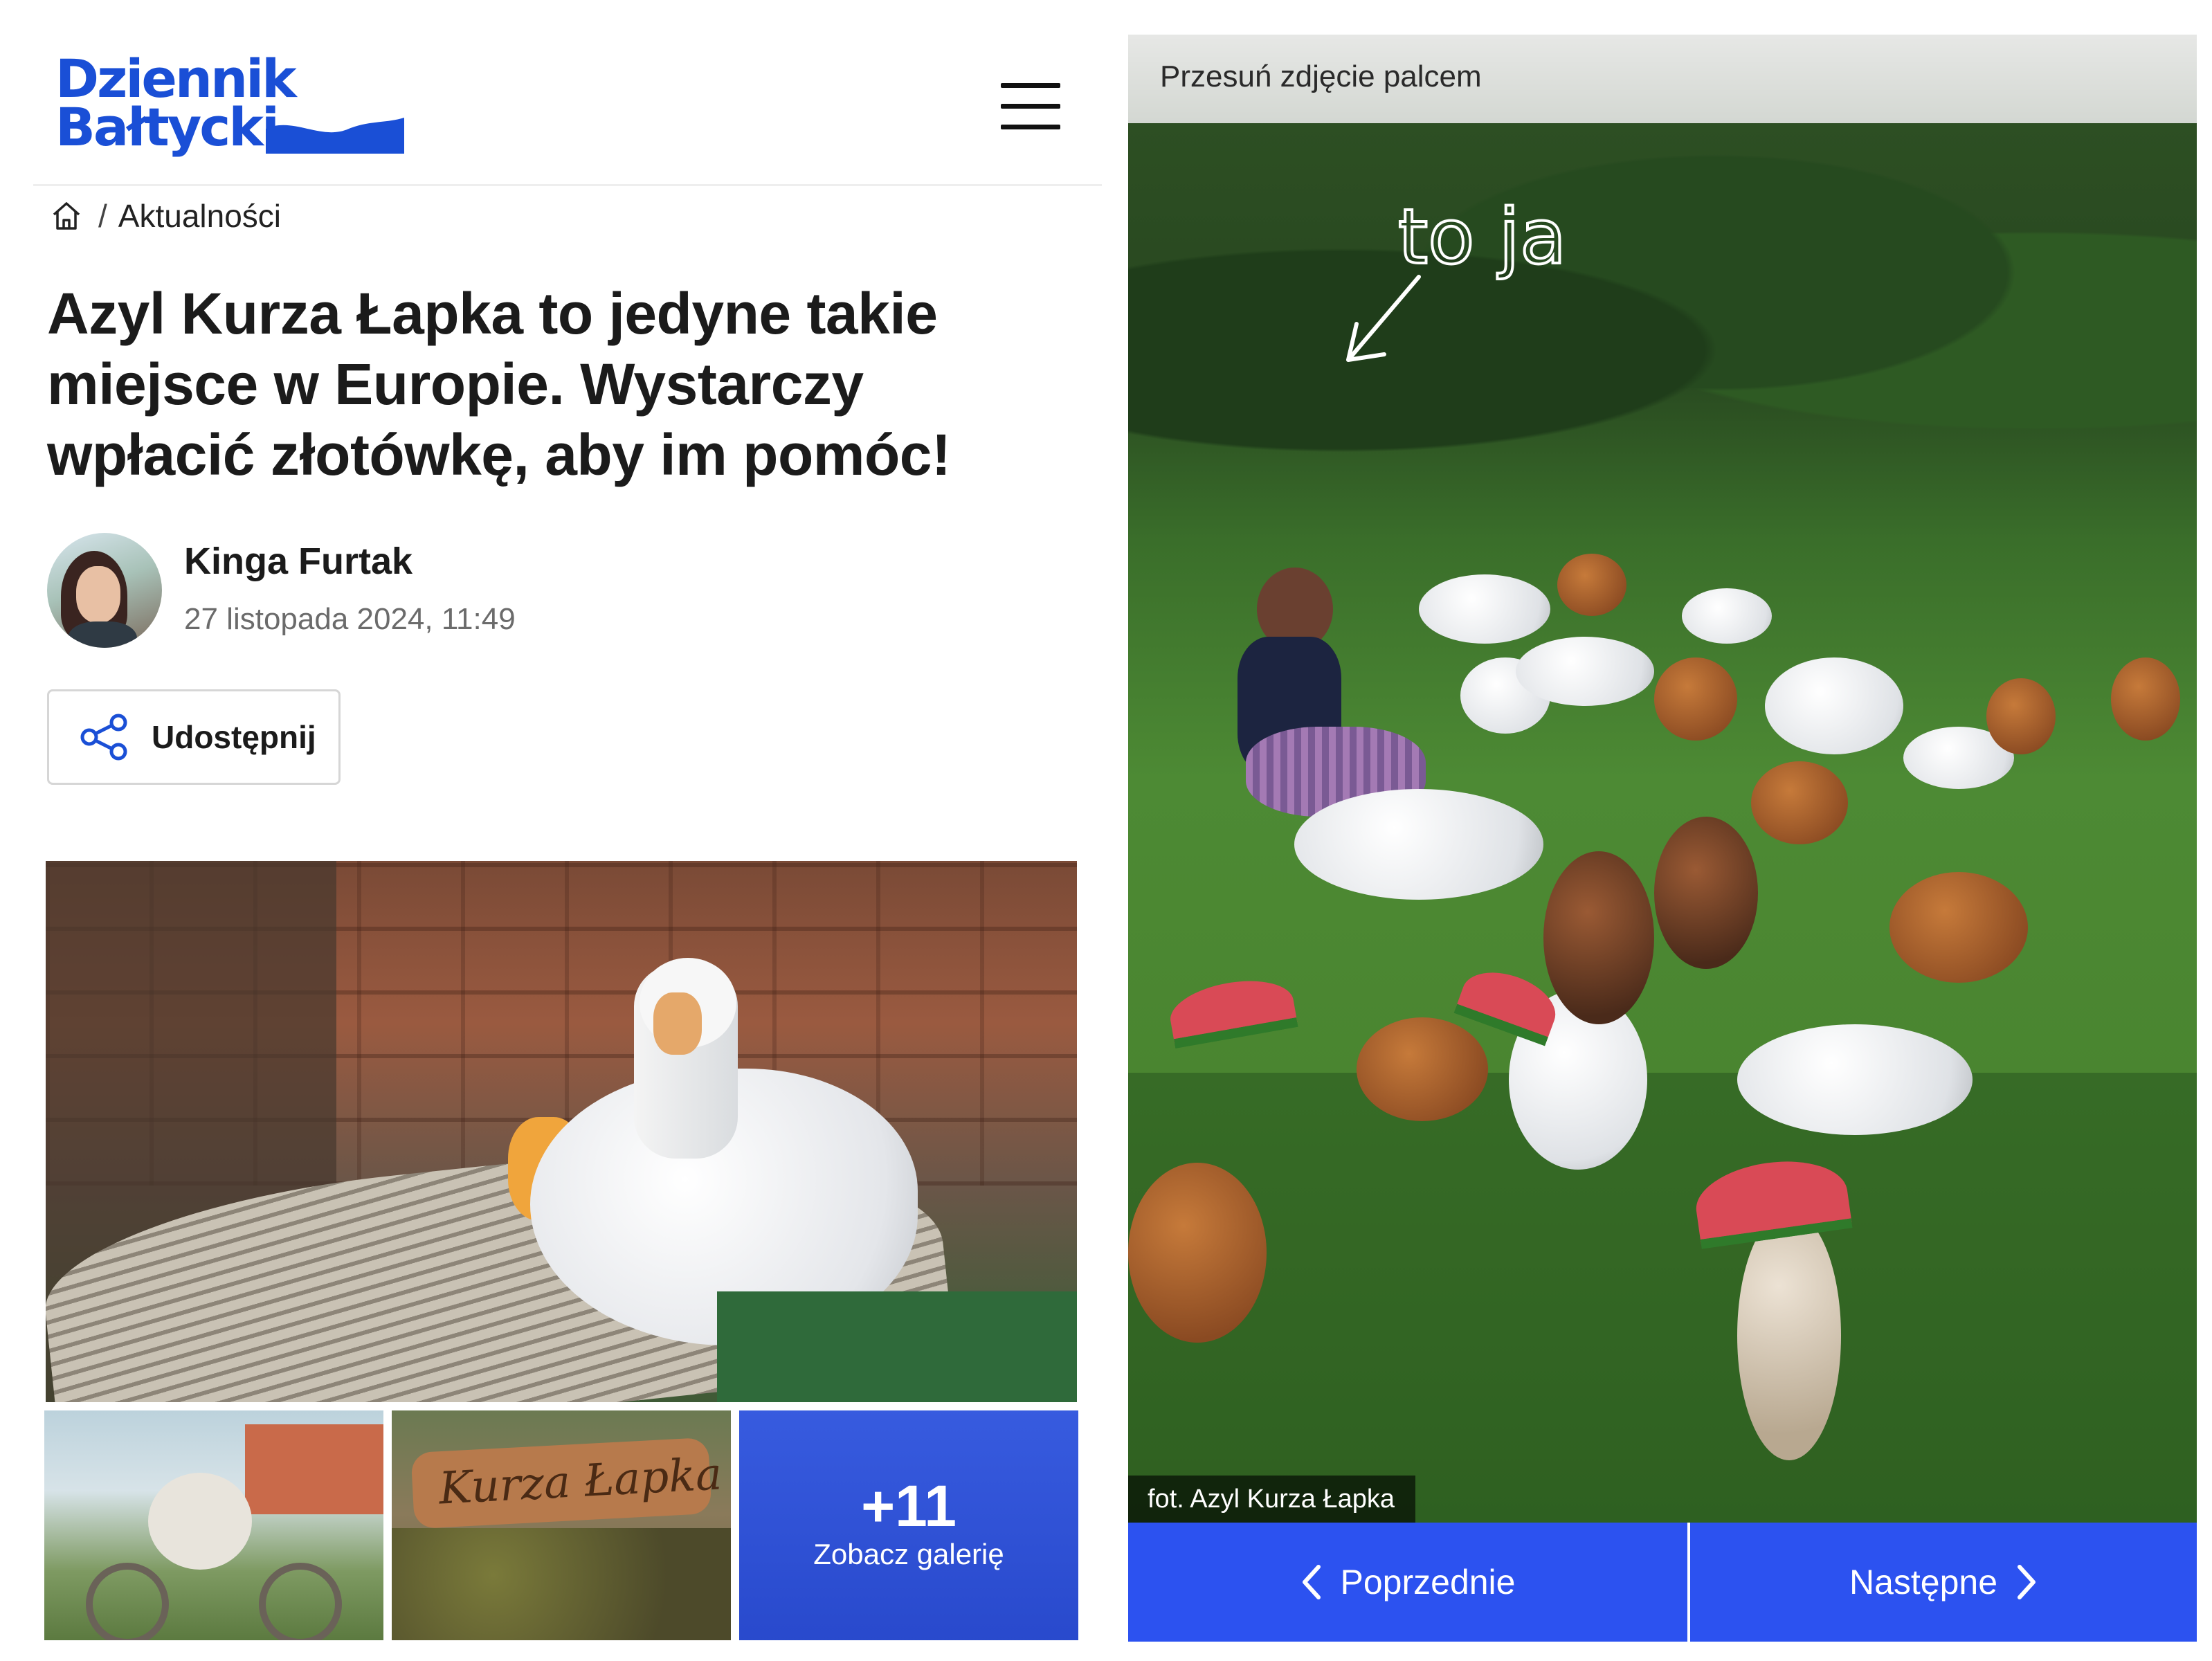 The height and width of the screenshot is (1661, 2212). What do you see at coordinates (1662, 79) in the screenshot?
I see `swipe-hint-bar: Przesuń zdjęcie palcem` at bounding box center [1662, 79].